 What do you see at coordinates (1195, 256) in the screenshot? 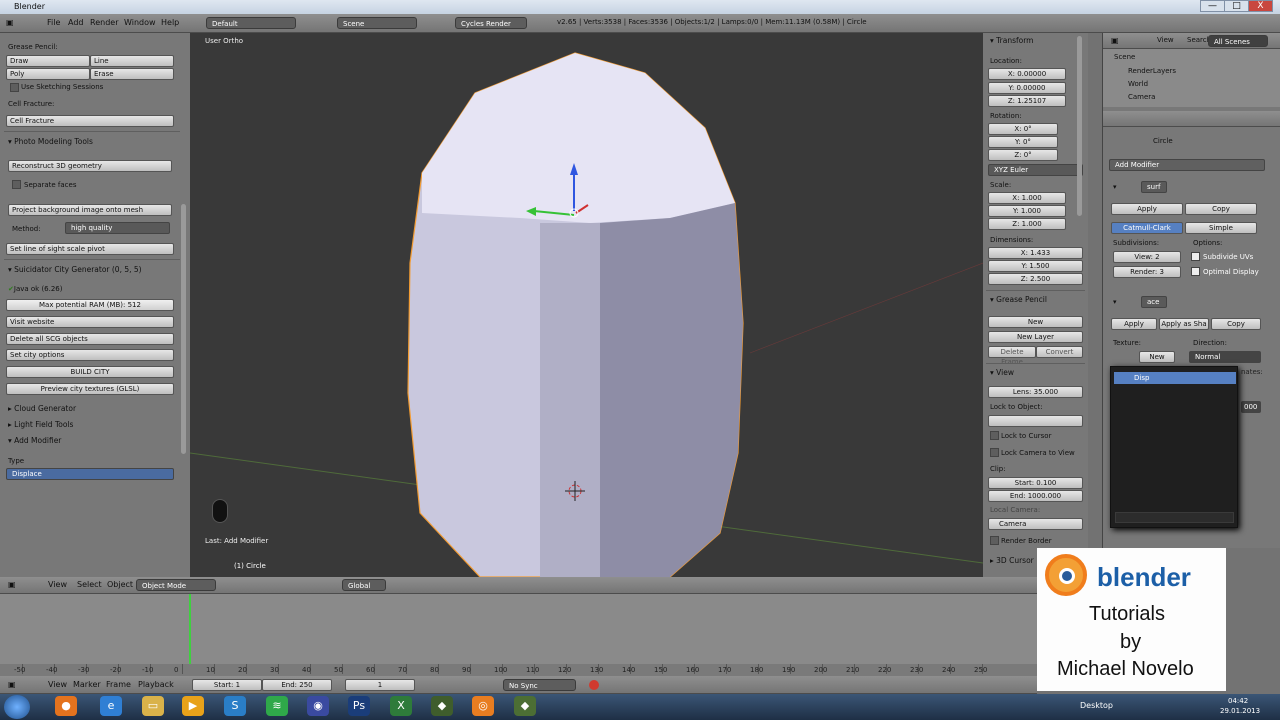
I see `subdivide-uvs-checkbox` at bounding box center [1195, 256].